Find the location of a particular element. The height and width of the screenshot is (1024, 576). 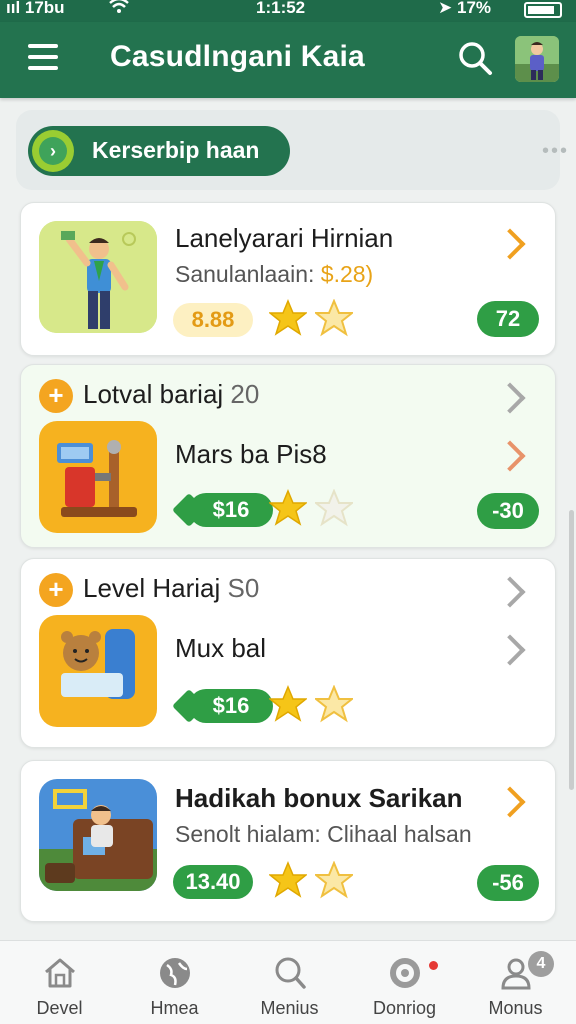

nav-label: Devel is located at coordinates (59, 1008).